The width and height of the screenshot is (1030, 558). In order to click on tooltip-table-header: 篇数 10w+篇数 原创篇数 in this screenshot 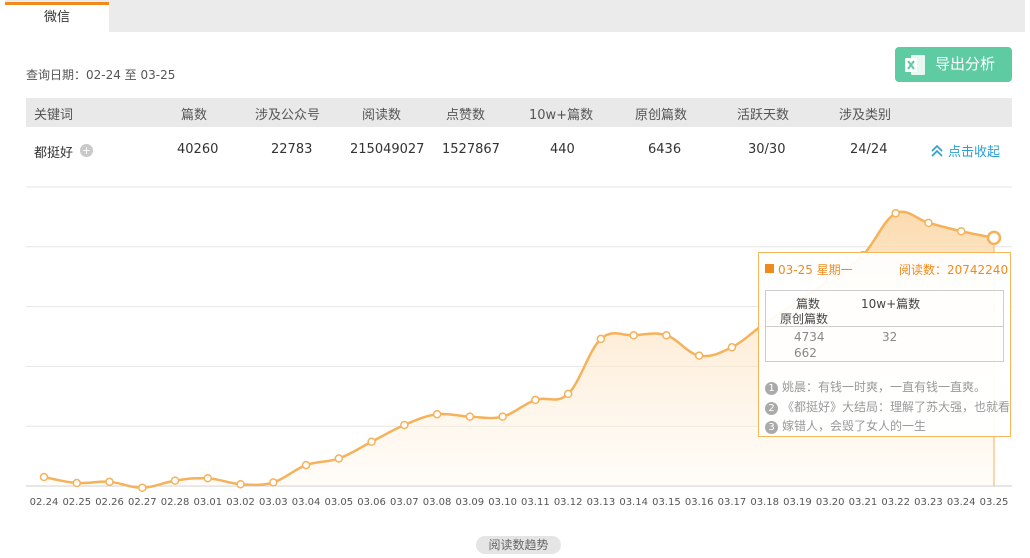, I will do `click(884, 309)`.